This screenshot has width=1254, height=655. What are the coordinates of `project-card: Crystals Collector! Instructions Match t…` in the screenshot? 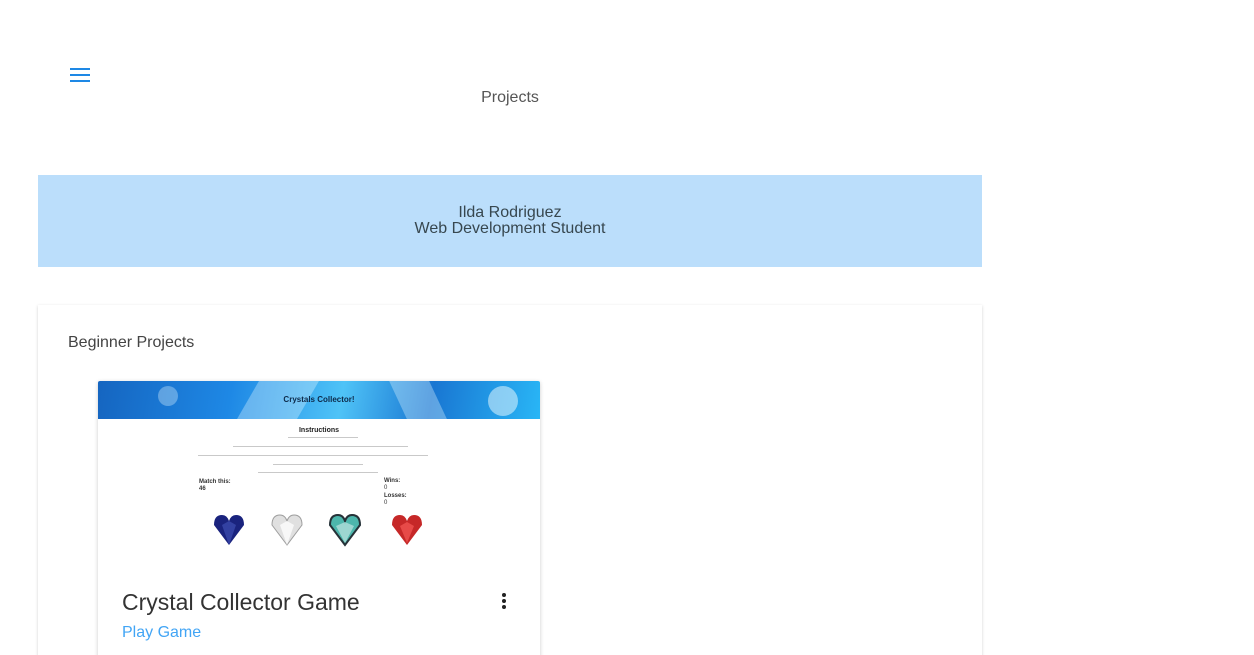 It's located at (319, 518).